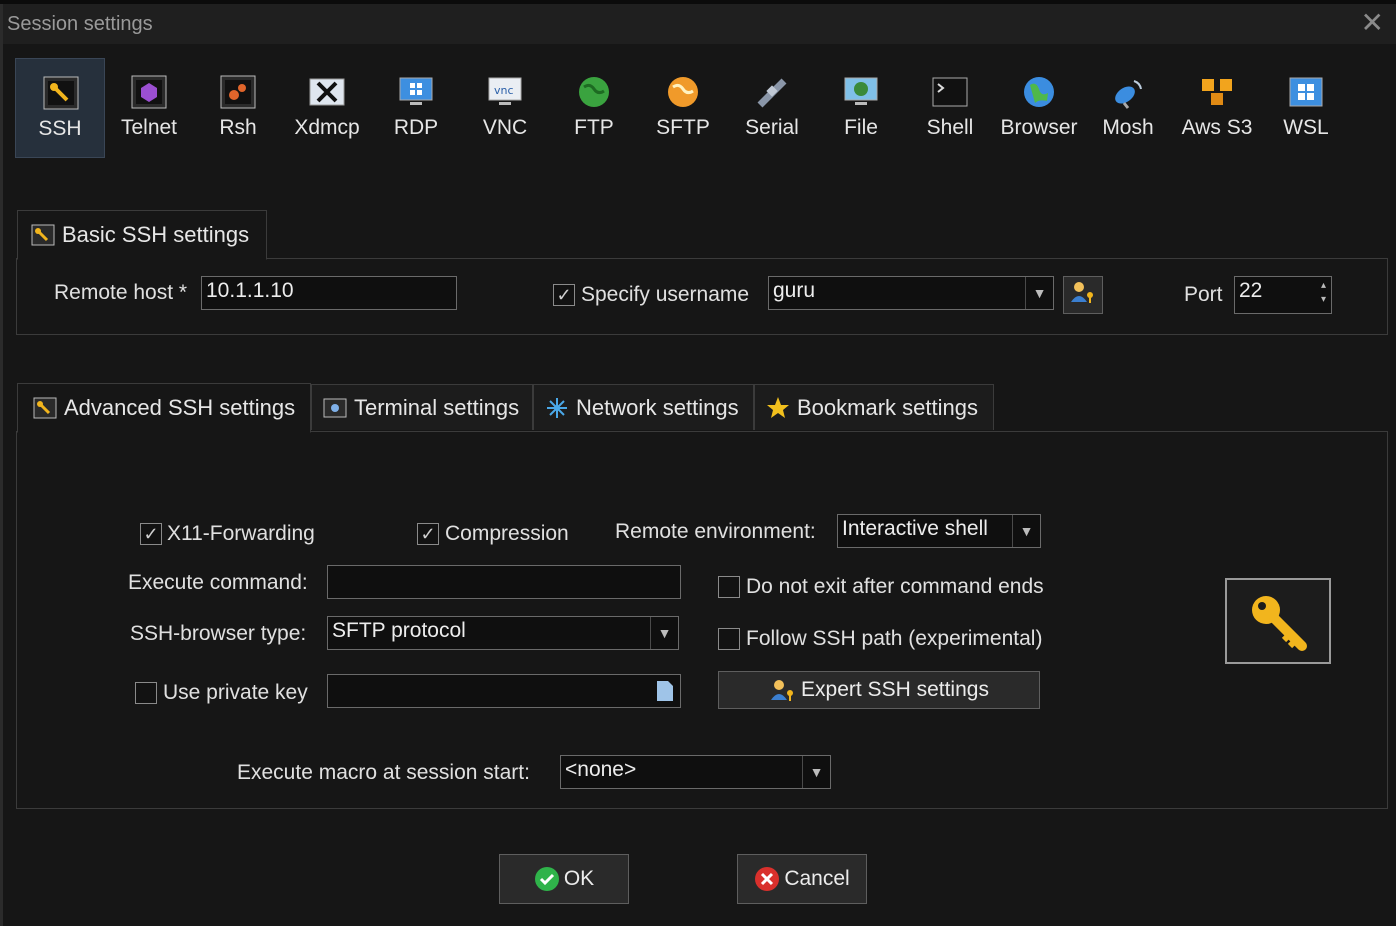 This screenshot has height=926, width=1396. Describe the element at coordinates (894, 638) in the screenshot. I see `follow-ssh-path-label: Follow SSH path (experimental)` at that location.